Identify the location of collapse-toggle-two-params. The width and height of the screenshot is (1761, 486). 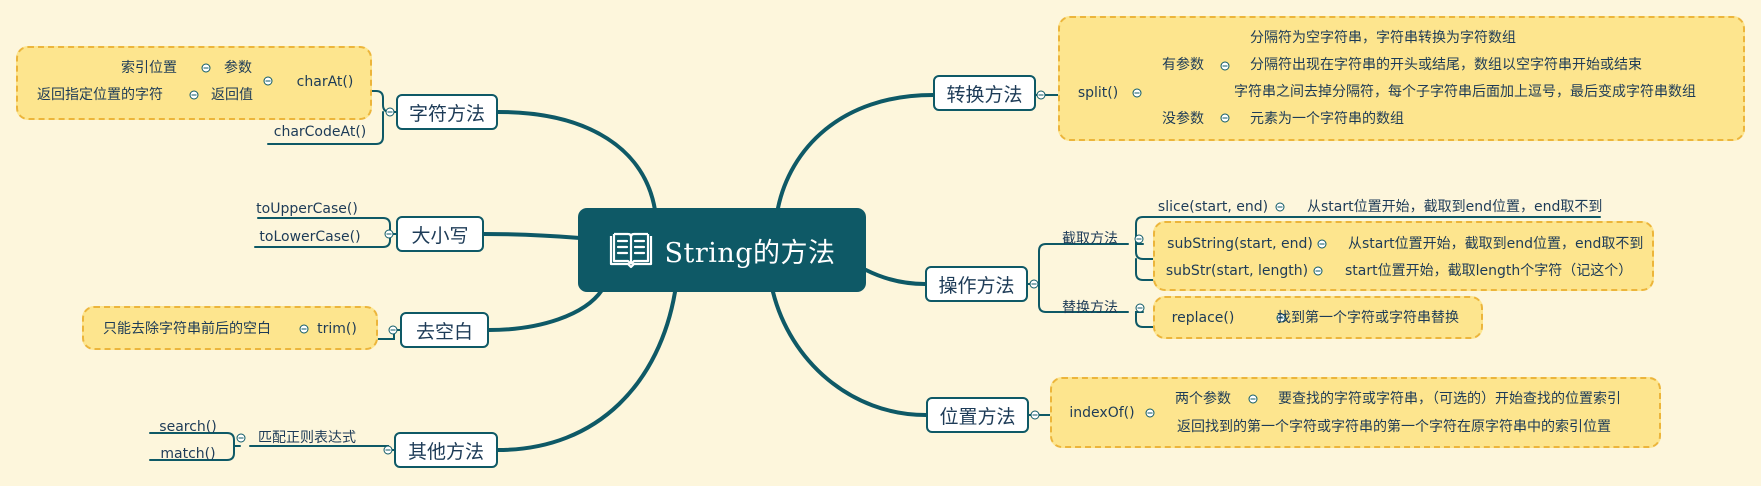
(1253, 399).